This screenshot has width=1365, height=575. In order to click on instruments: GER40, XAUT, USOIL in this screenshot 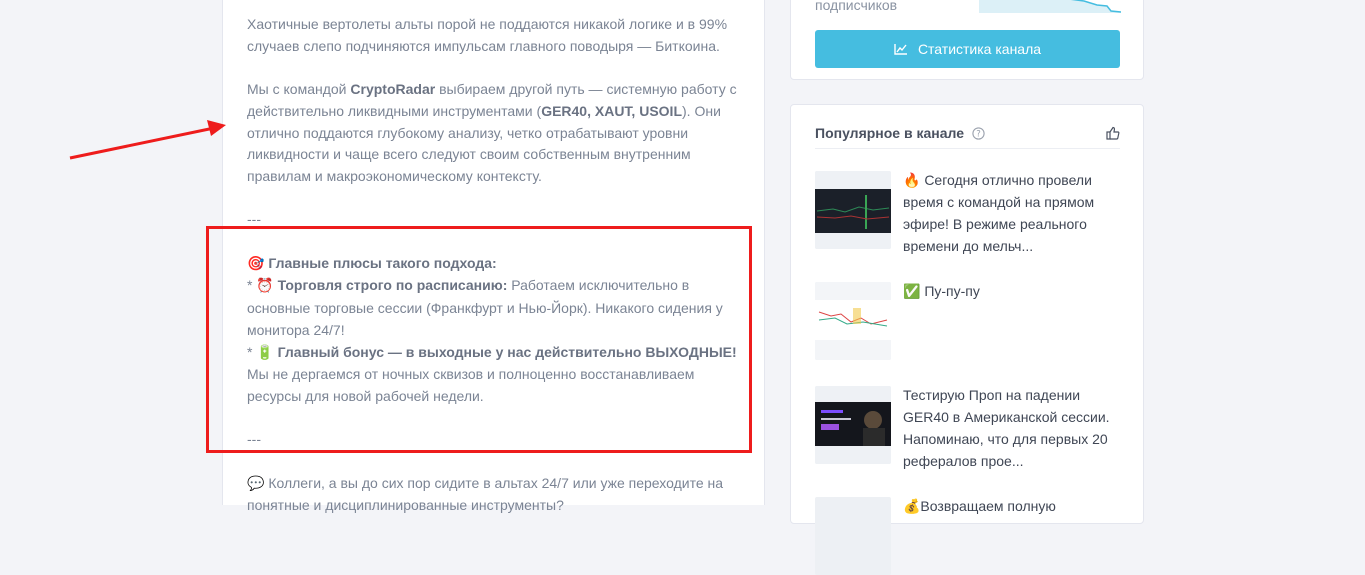, I will do `click(611, 110)`.